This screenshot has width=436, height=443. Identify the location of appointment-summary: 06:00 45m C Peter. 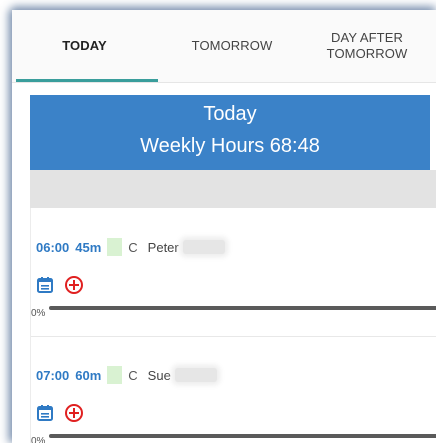
(130, 247).